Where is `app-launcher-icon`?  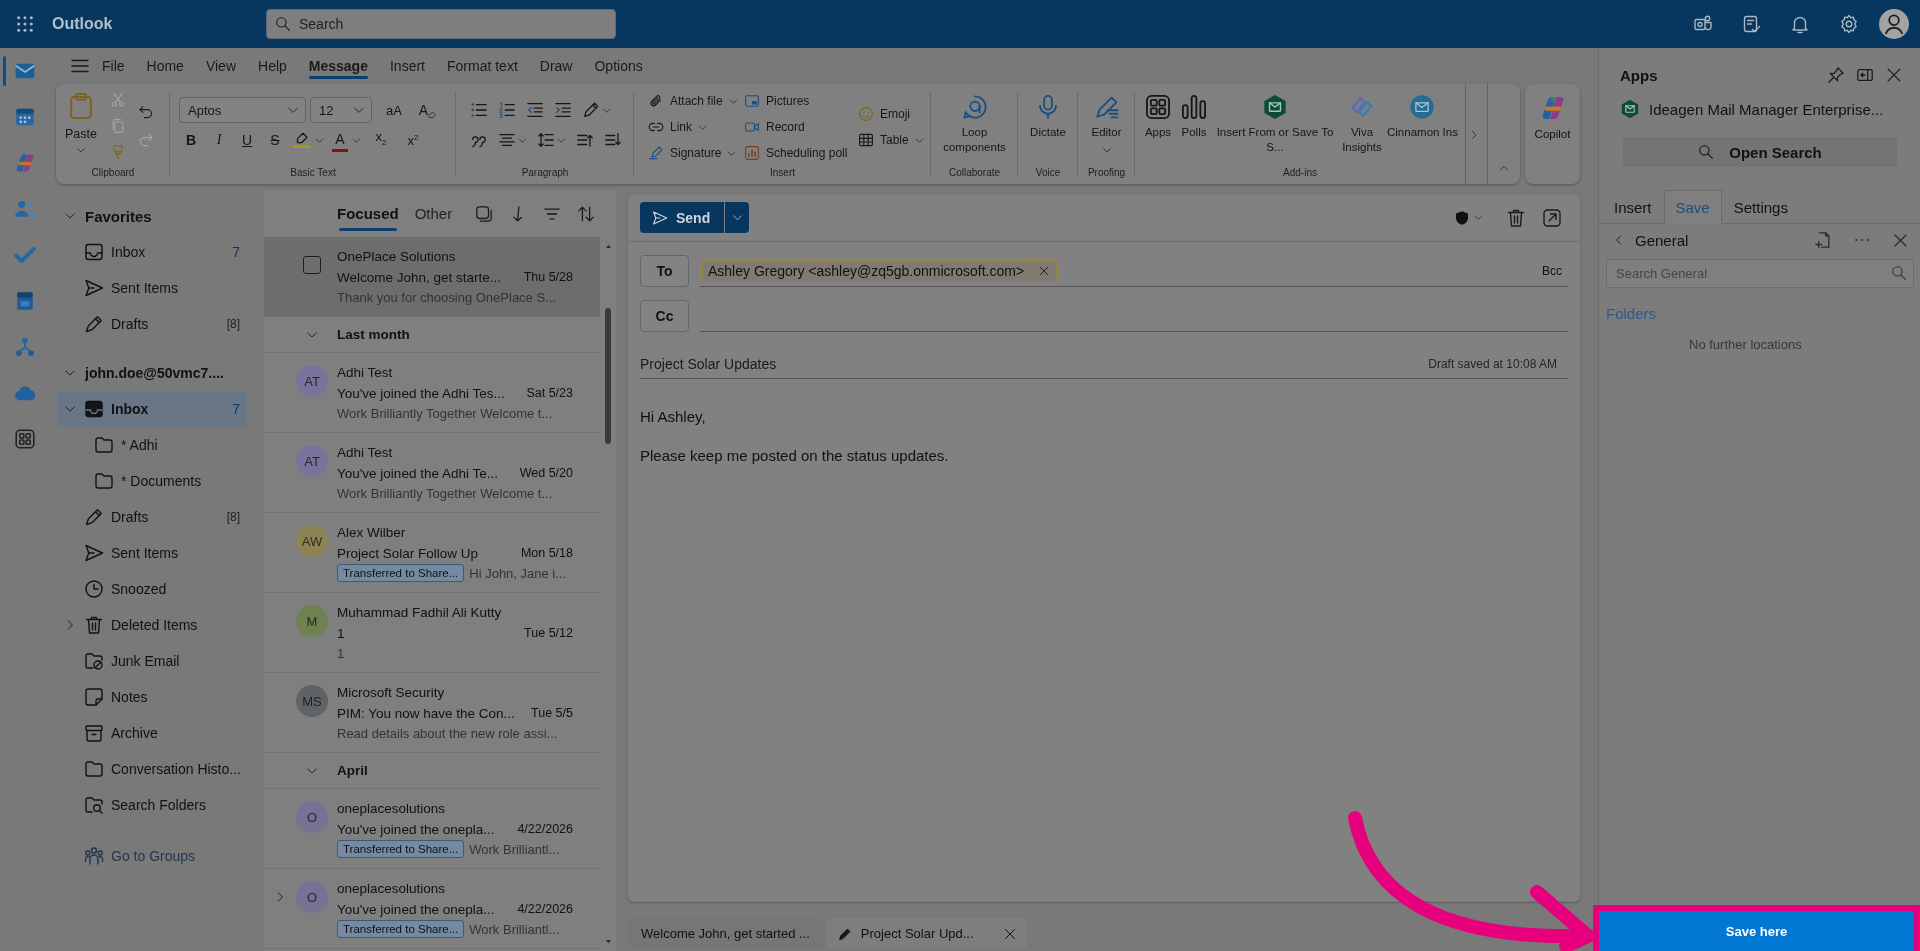 app-launcher-icon is located at coordinates (24, 24).